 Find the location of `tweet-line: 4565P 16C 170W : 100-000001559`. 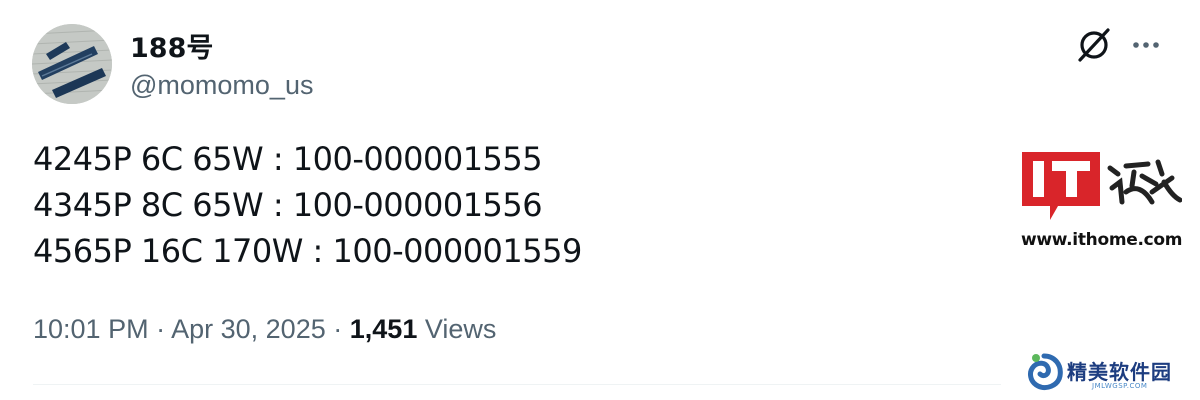

tweet-line: 4565P 16C 170W : 100-000001559 is located at coordinates (307, 251).